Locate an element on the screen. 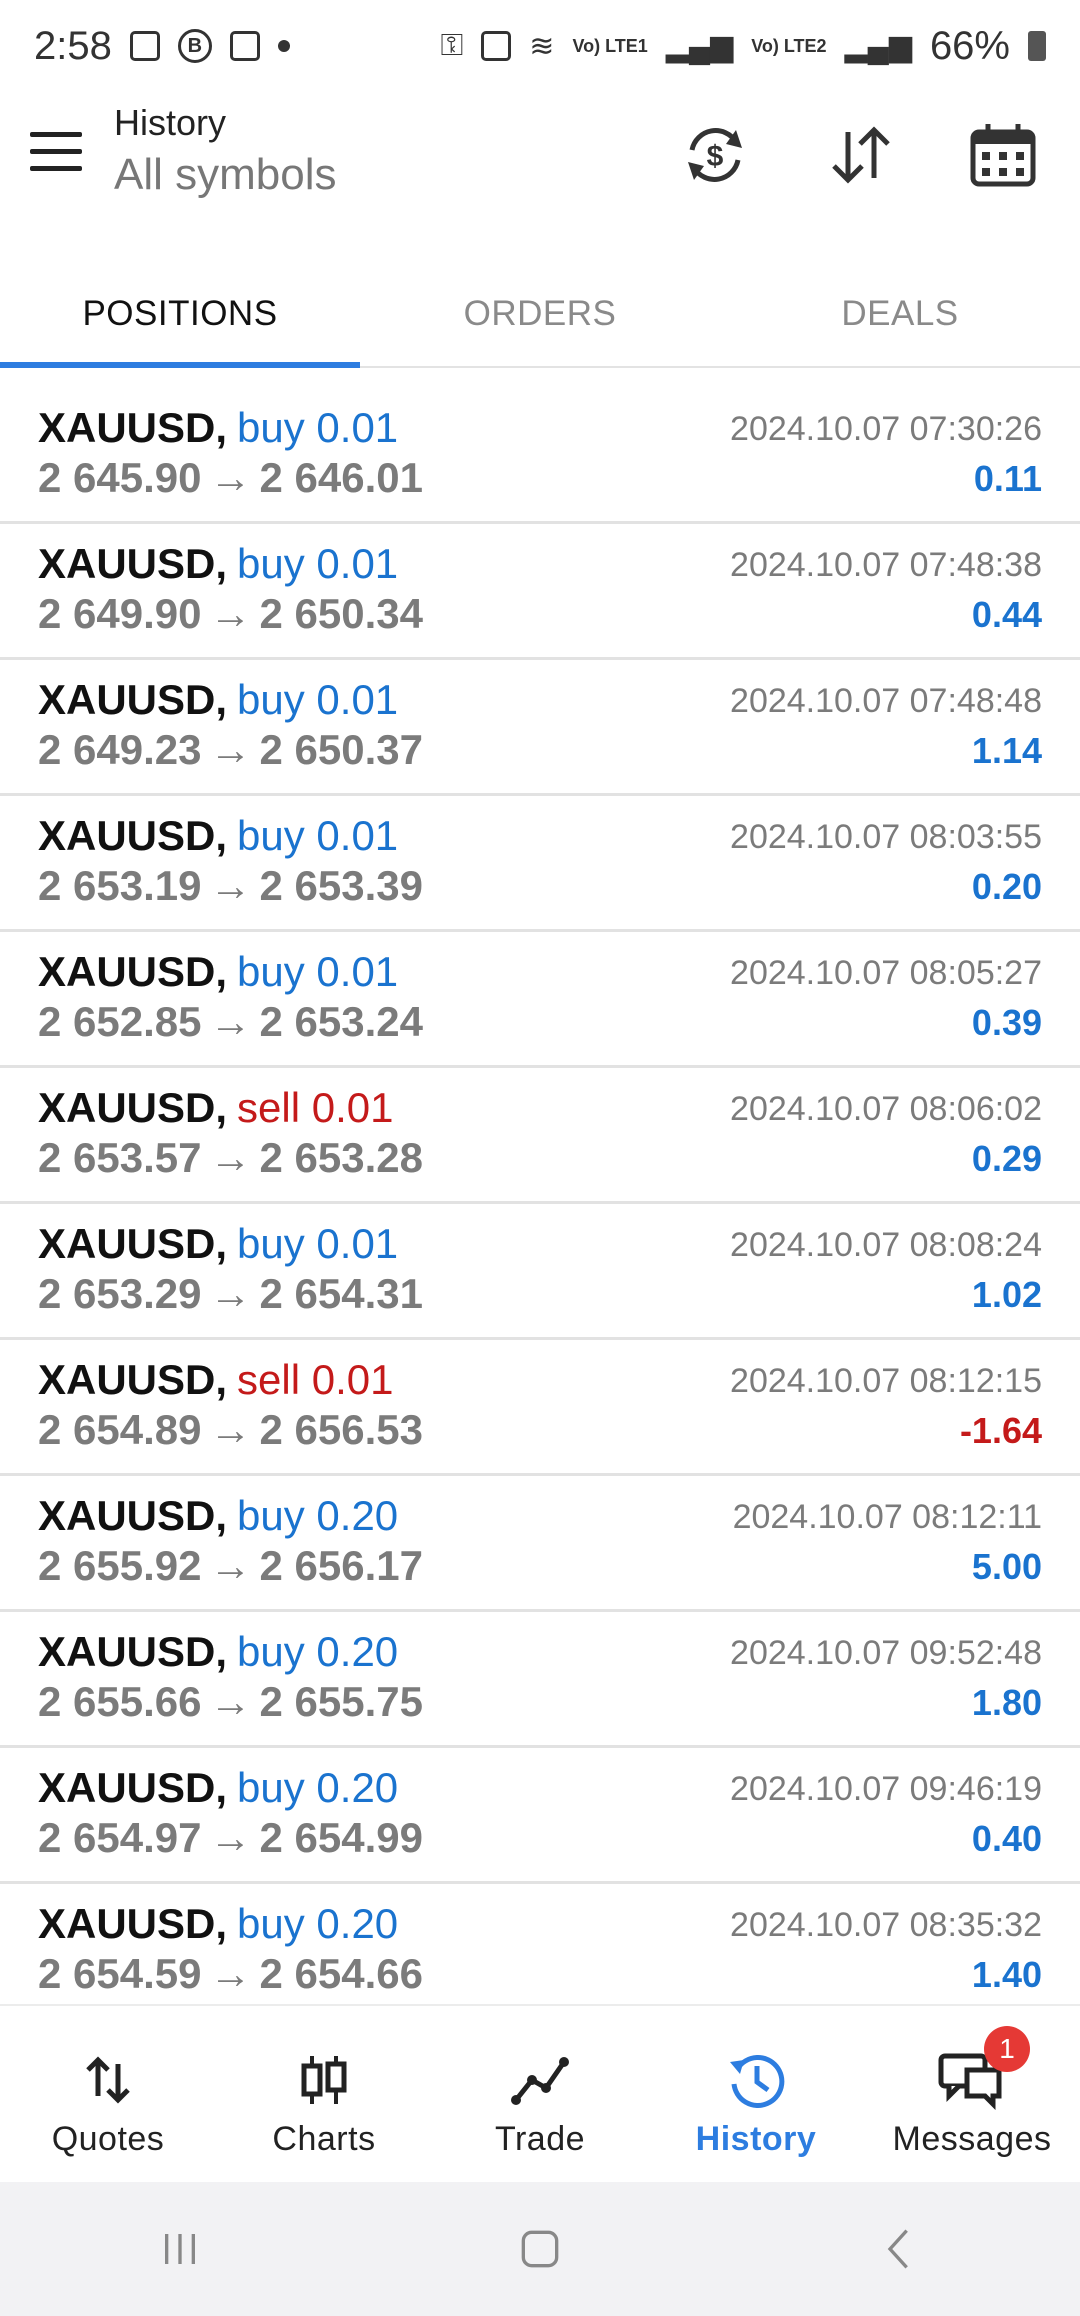 The width and height of the screenshot is (1080, 2316). sort-icon is located at coordinates (861, 155).